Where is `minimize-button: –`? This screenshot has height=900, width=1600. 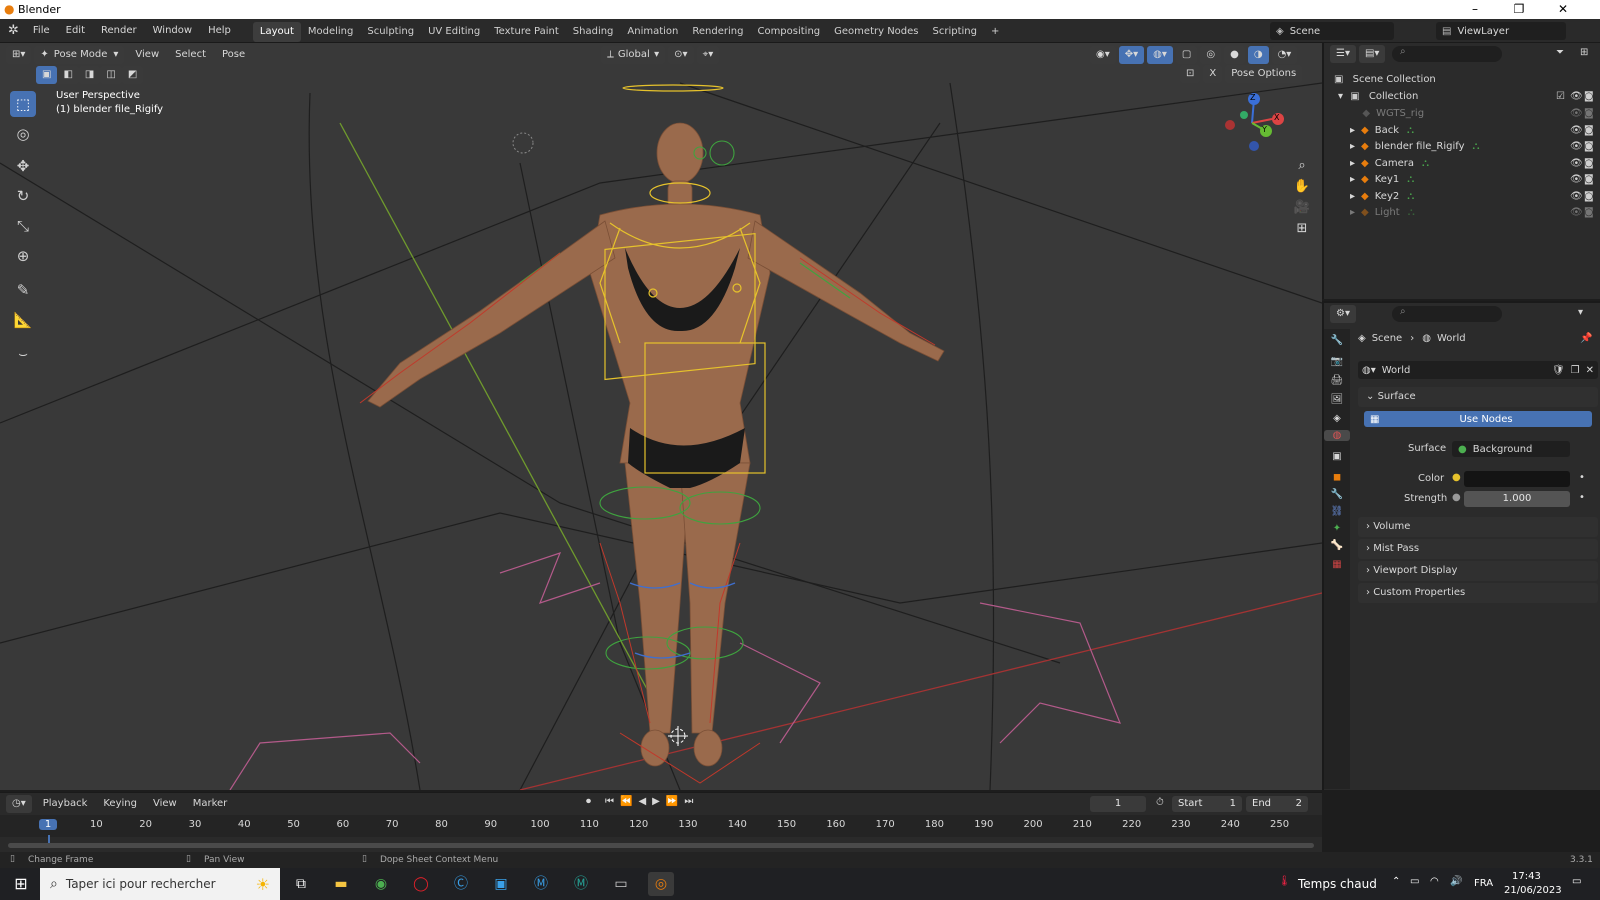
minimize-button: – is located at coordinates (1475, 9).